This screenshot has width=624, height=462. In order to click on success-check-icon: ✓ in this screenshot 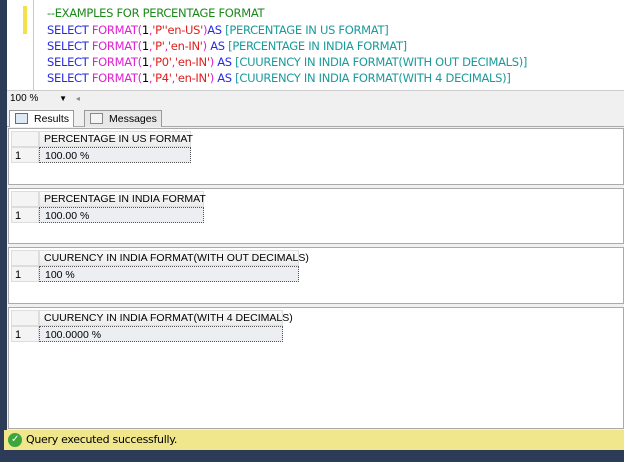, I will do `click(15, 440)`.